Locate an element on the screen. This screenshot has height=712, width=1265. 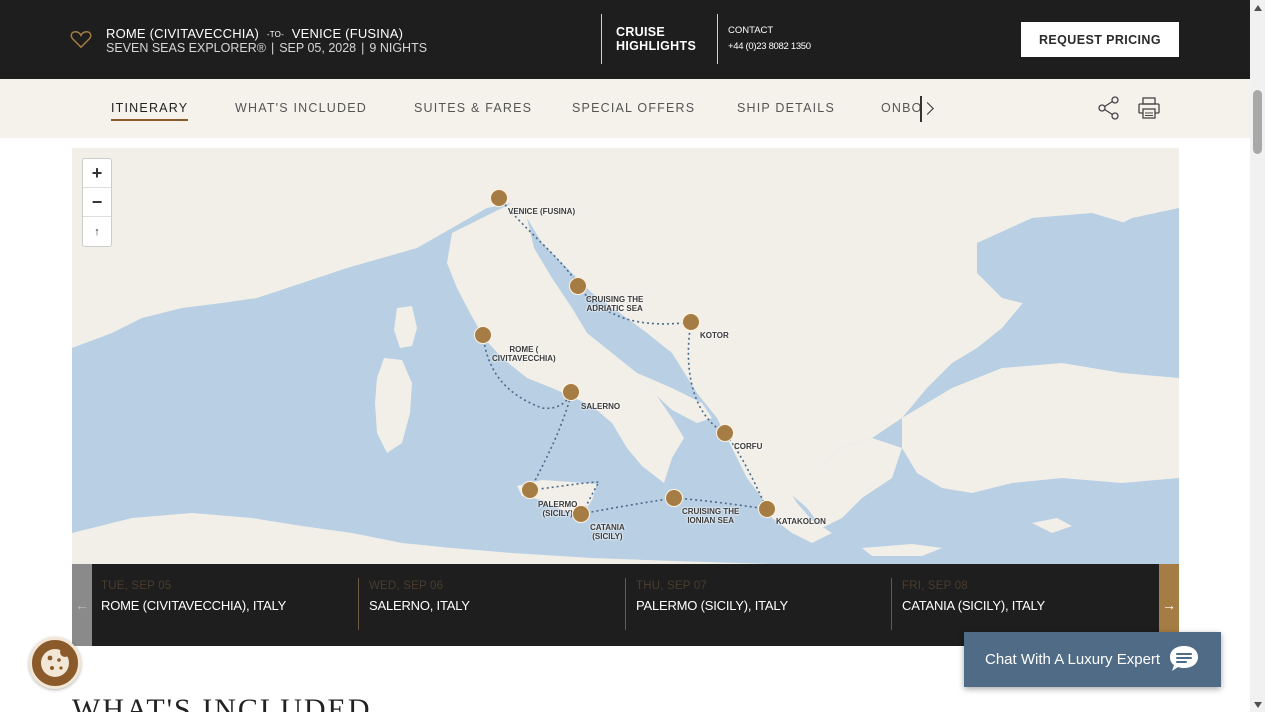
sail-date: SEP 05, 2028 is located at coordinates (318, 48).